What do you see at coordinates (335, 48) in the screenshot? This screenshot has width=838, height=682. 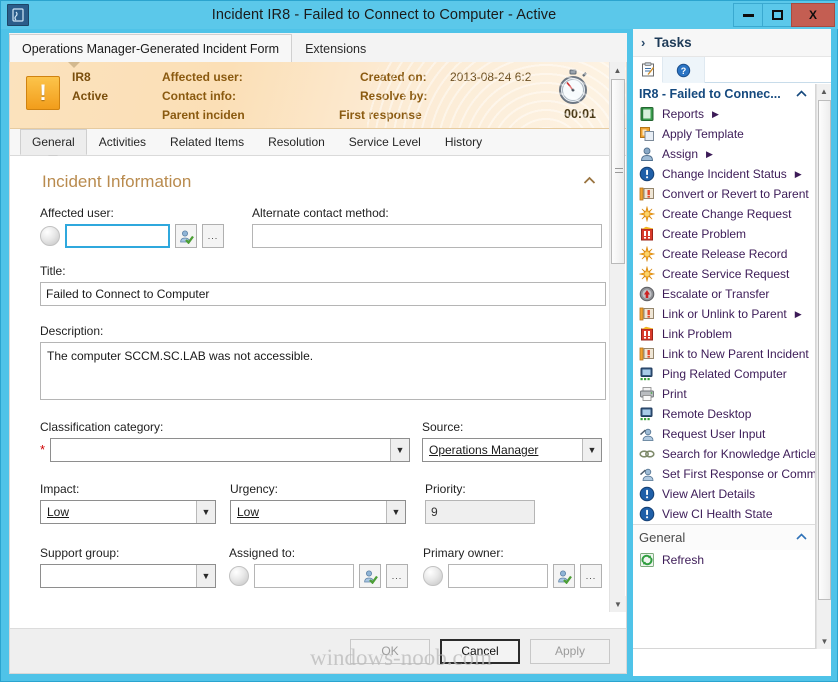 I see `tab-extensions: Extensions` at bounding box center [335, 48].